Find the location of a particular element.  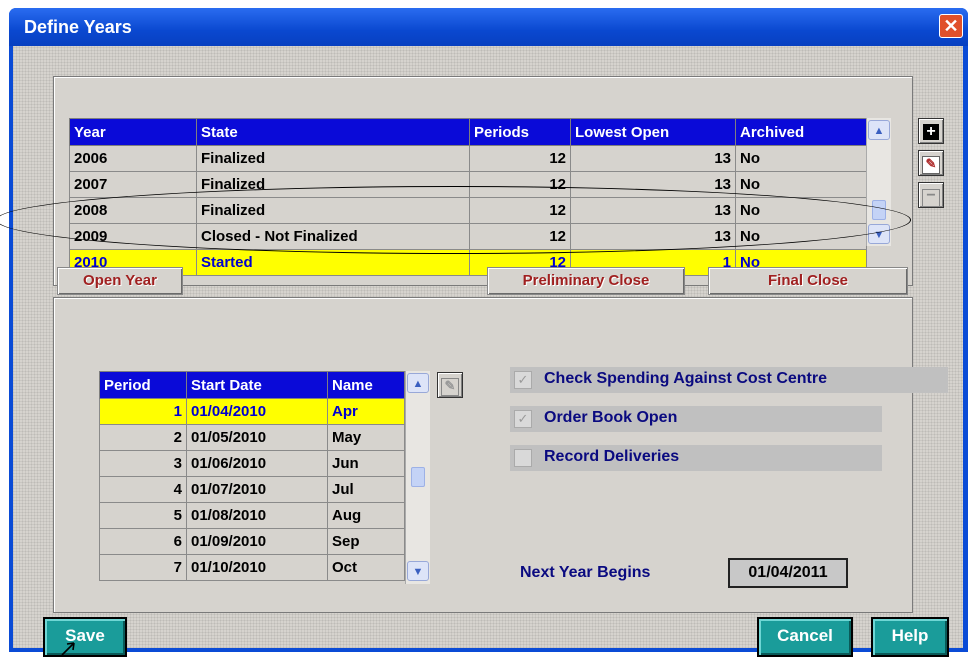

cell-state: Closed - Not Finalized is located at coordinates (333, 236).